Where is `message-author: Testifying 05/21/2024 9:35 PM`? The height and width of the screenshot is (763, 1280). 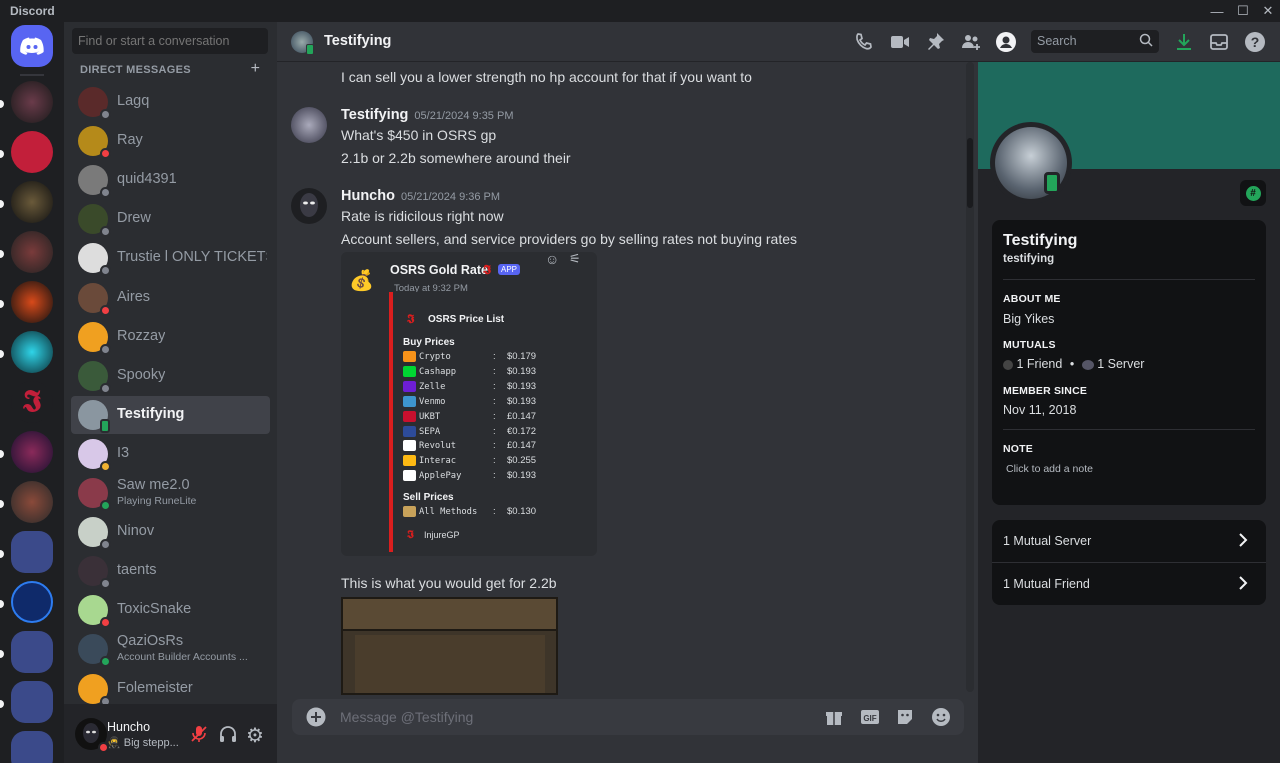 message-author: Testifying 05/21/2024 9:35 PM is located at coordinates (427, 115).